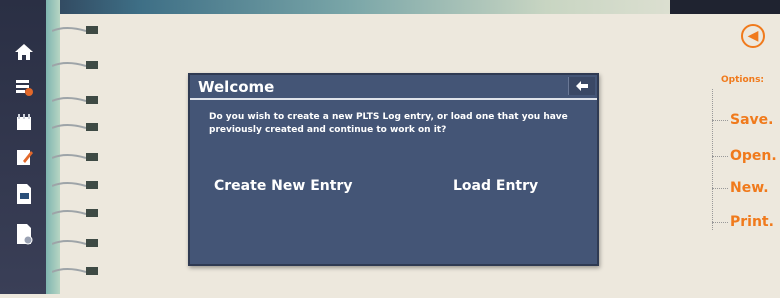 The image size is (780, 298). I want to click on dialog-title: Welcome, so click(236, 87).